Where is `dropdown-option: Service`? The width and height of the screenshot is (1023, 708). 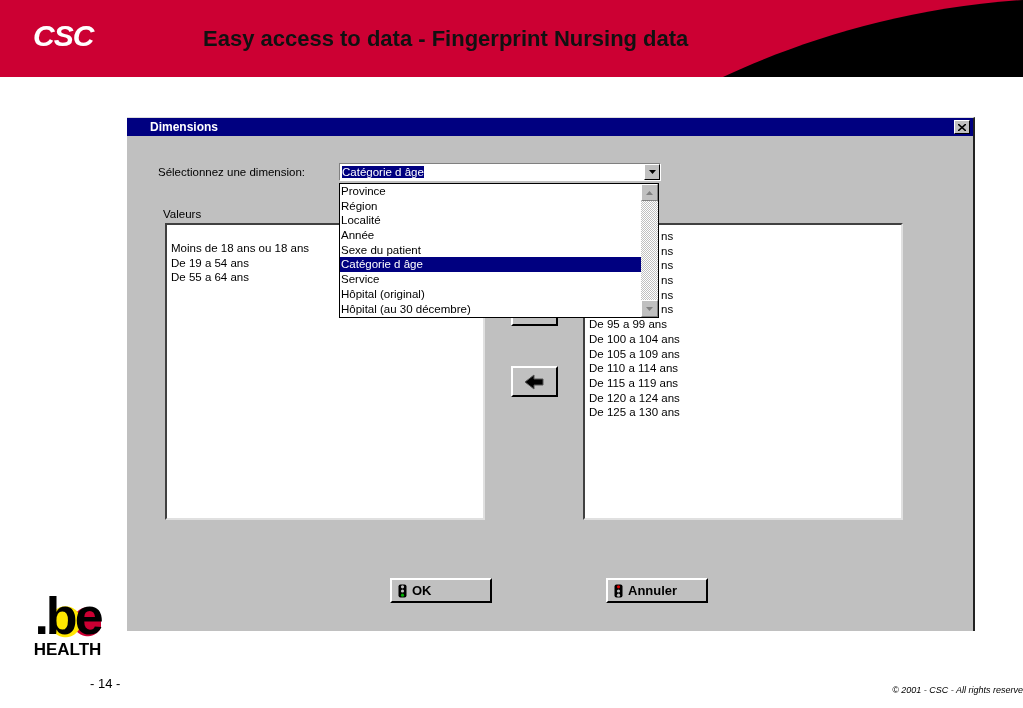
dropdown-option: Service is located at coordinates (490, 279).